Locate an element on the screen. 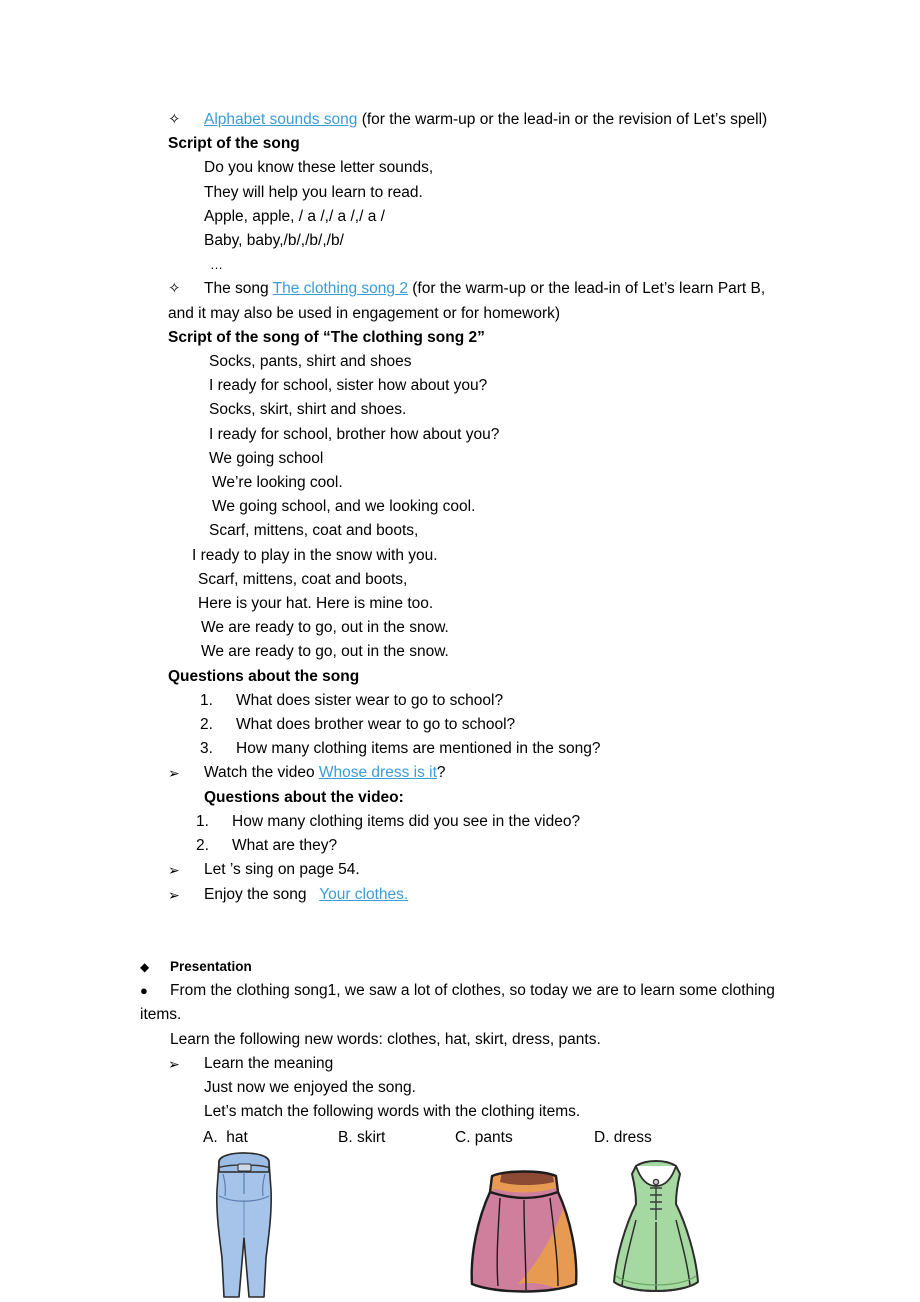 Image resolution: width=920 pixels, height=1302 pixels. learn-meaning-text: Learn the meaning is located at coordinates (269, 1063).